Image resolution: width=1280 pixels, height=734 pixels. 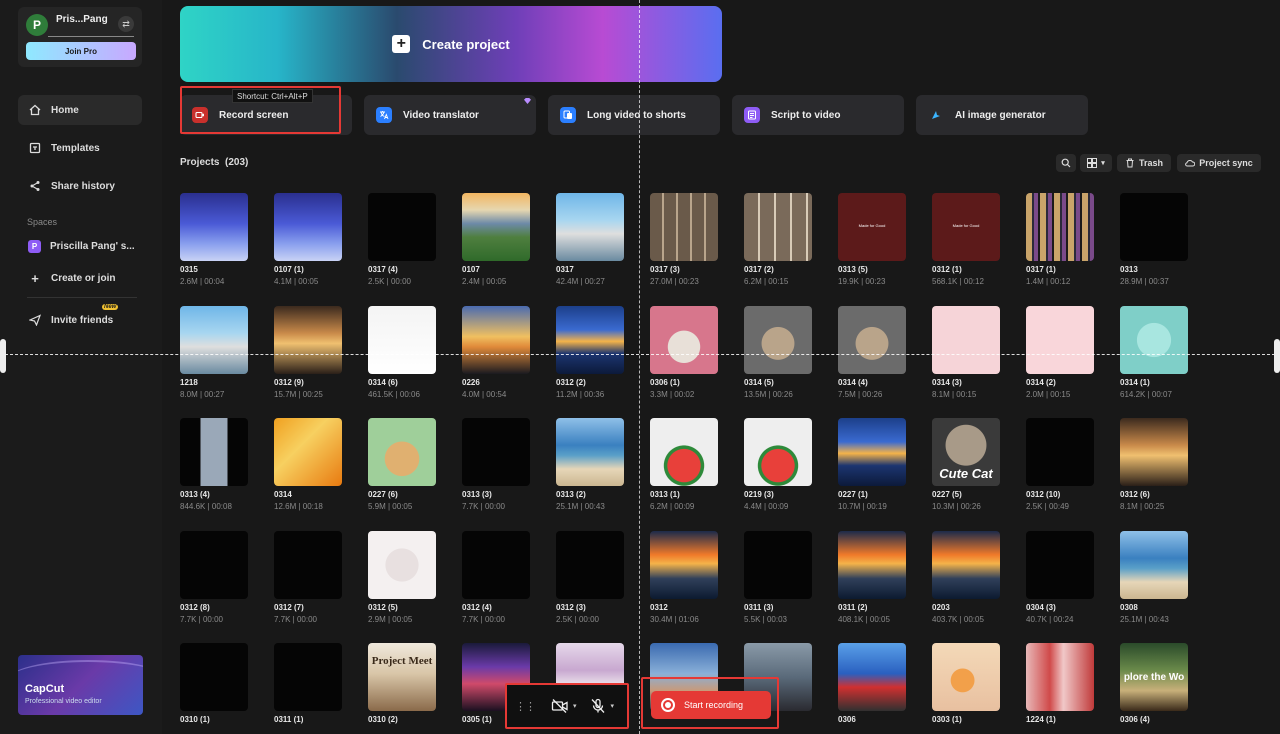 What do you see at coordinates (80, 685) in the screenshot?
I see `capcut-promo: CapCut Professional video editor` at bounding box center [80, 685].